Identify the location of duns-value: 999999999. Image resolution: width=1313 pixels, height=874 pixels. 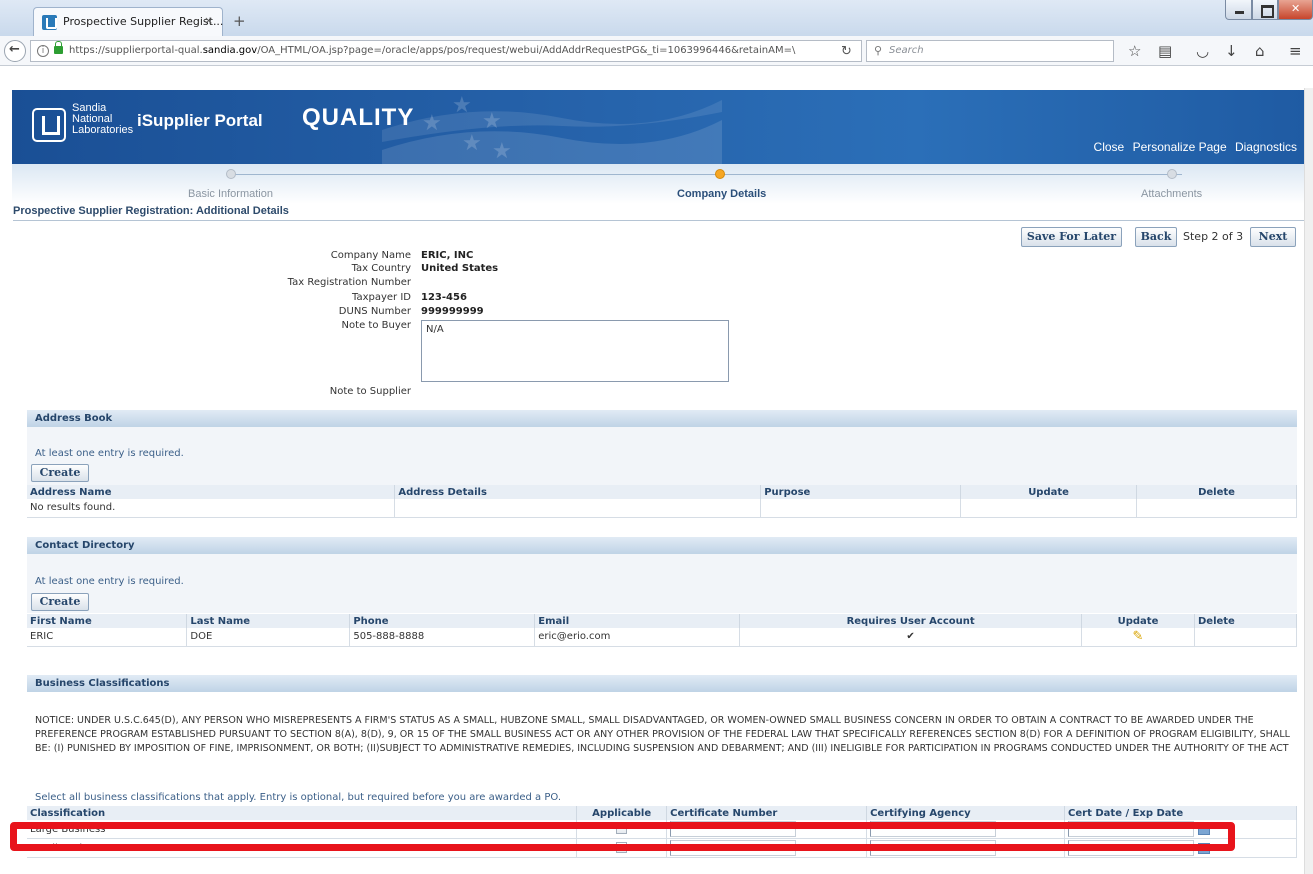
(452, 311).